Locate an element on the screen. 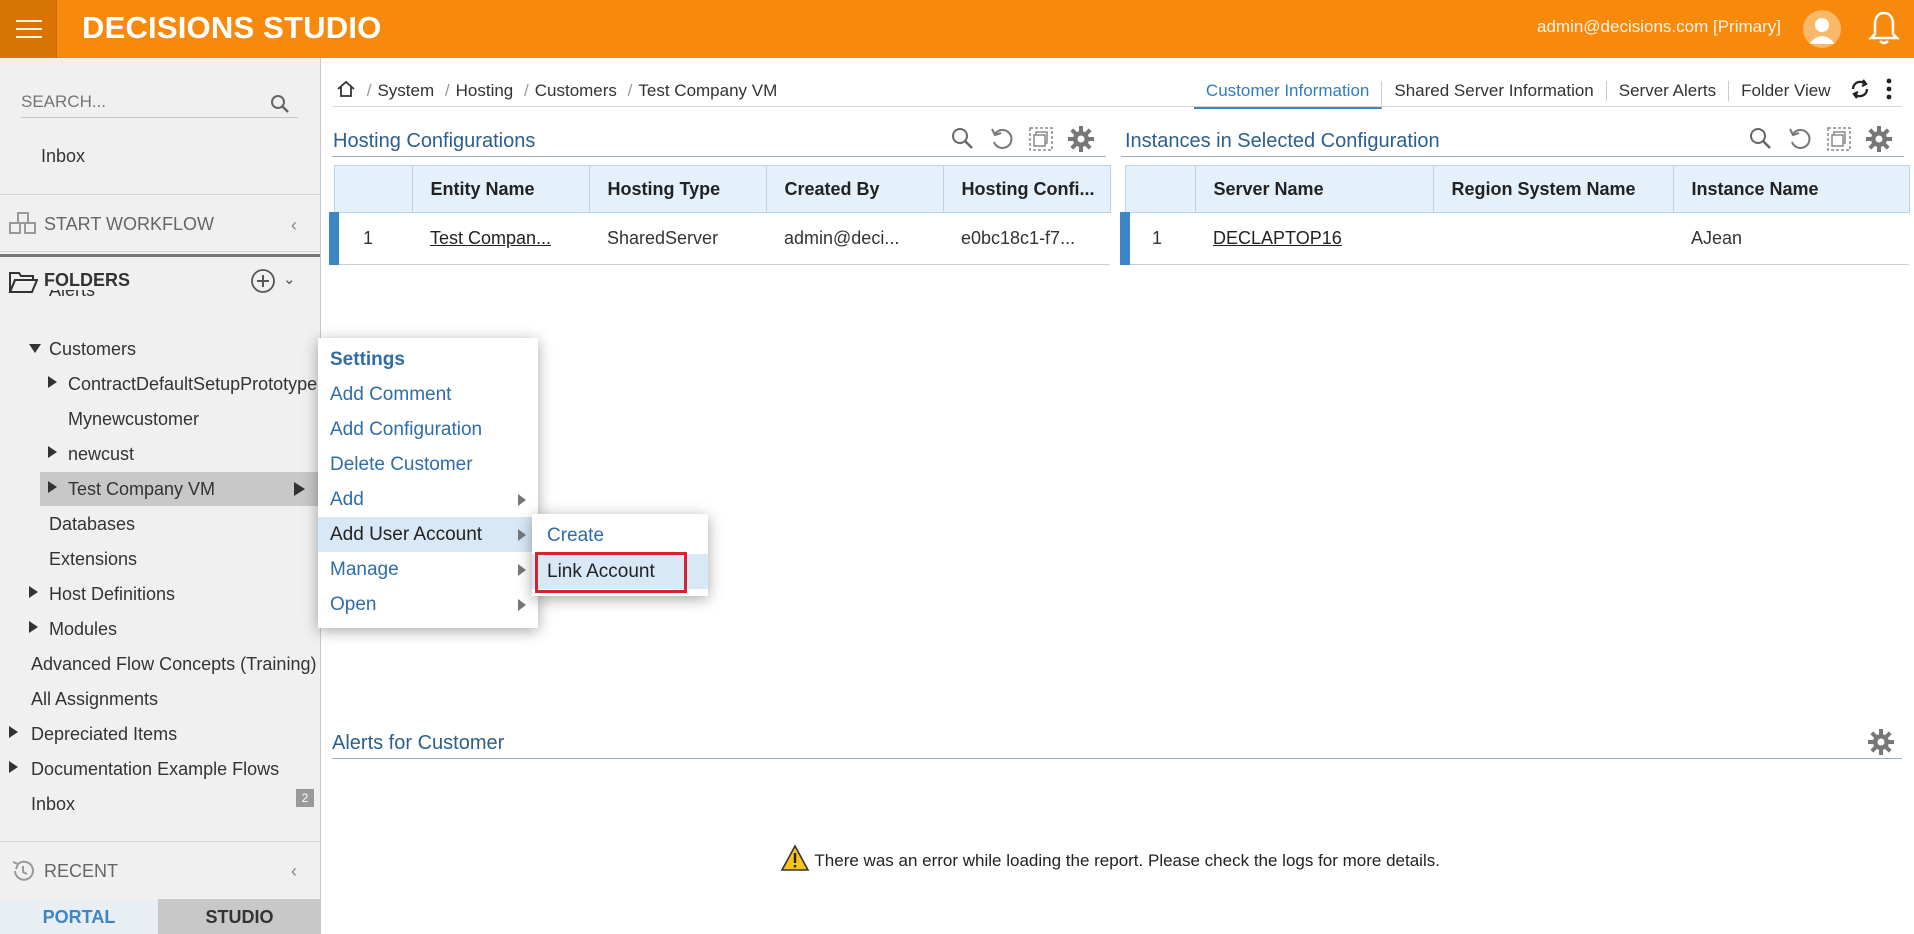 Image resolution: width=1914 pixels, height=934 pixels. submenu-arrow-icon is located at coordinates (522, 570).